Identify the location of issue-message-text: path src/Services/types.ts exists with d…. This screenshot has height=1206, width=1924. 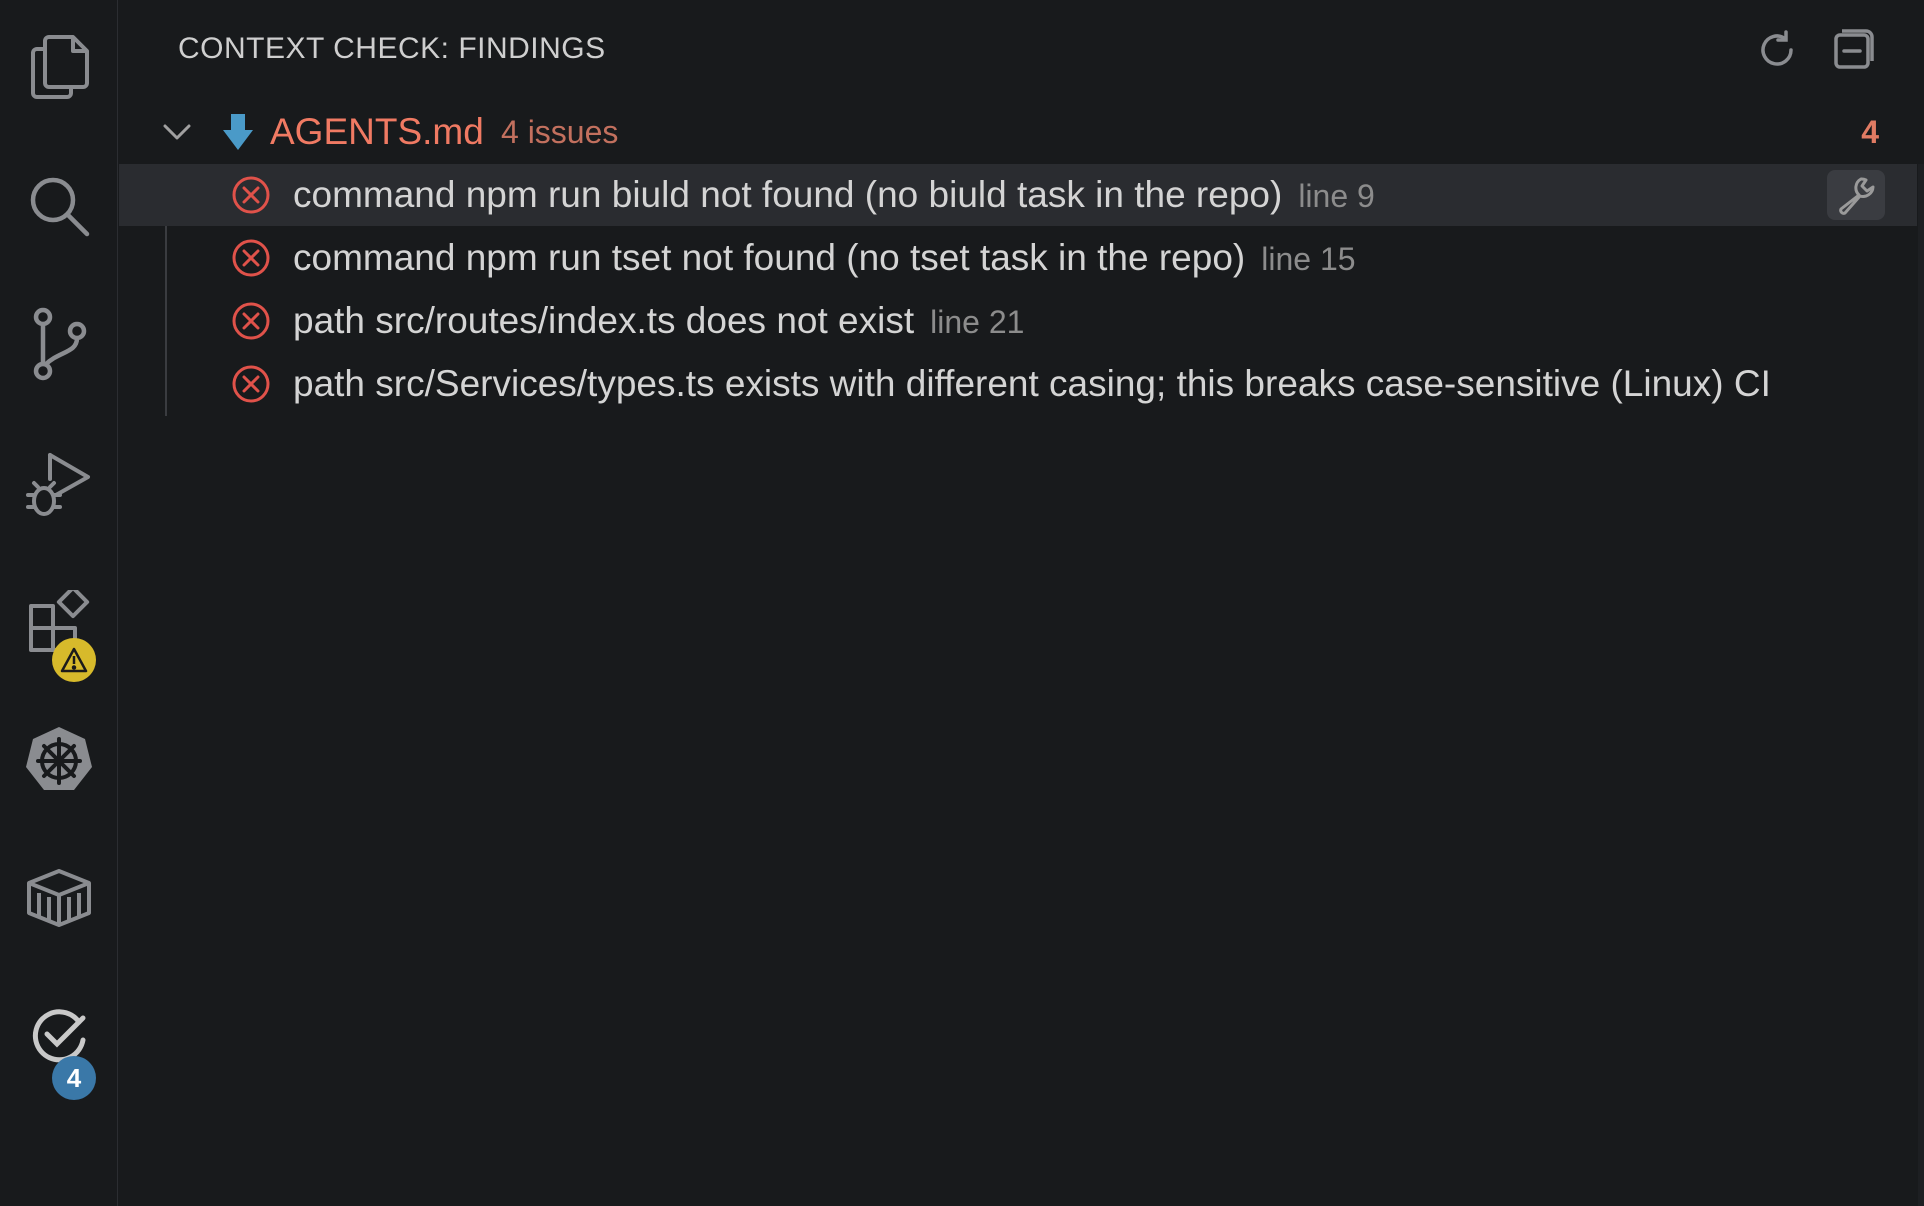
(1032, 383).